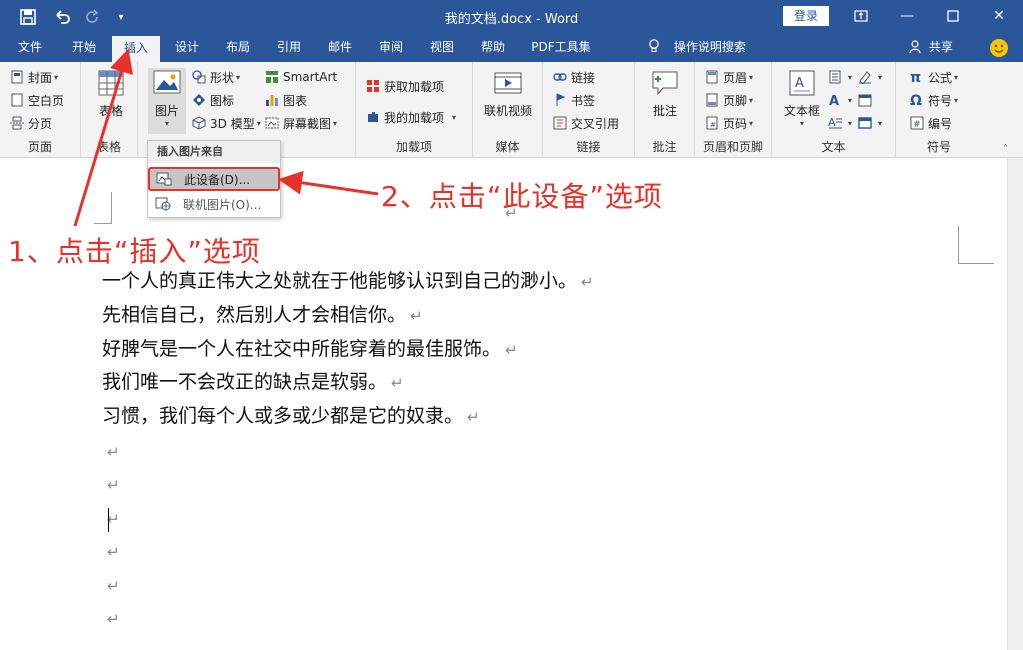  Describe the element at coordinates (232, 123) in the screenshot. I see `3d-model-label: 3D 模型` at that location.